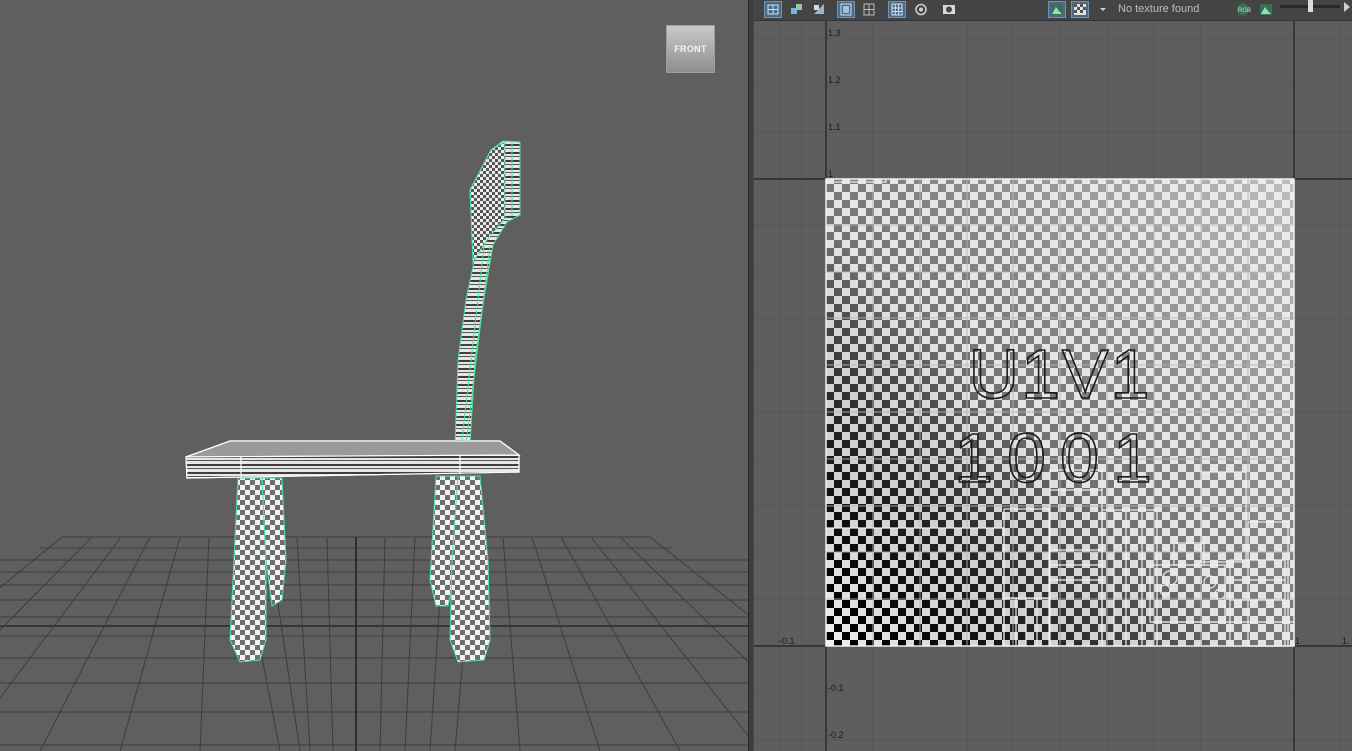  I want to click on chevron-down-icon, so click(1103, 9).